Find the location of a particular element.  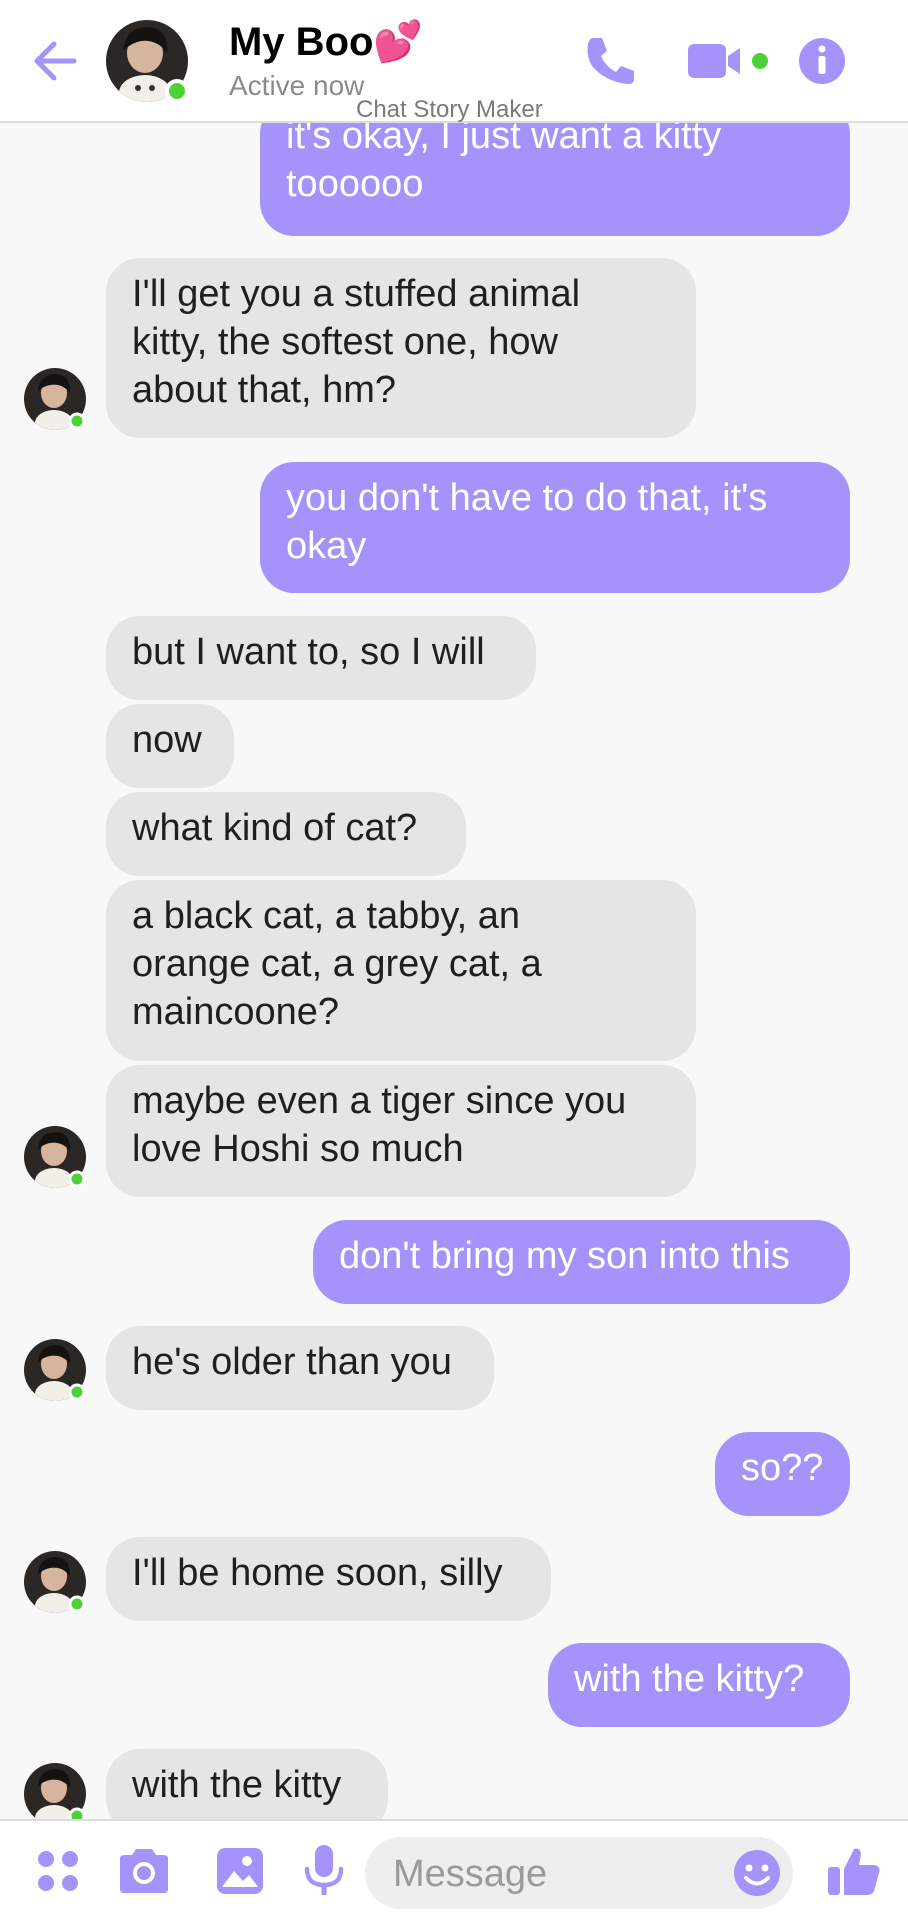

apps-icon is located at coordinates (58, 1871).